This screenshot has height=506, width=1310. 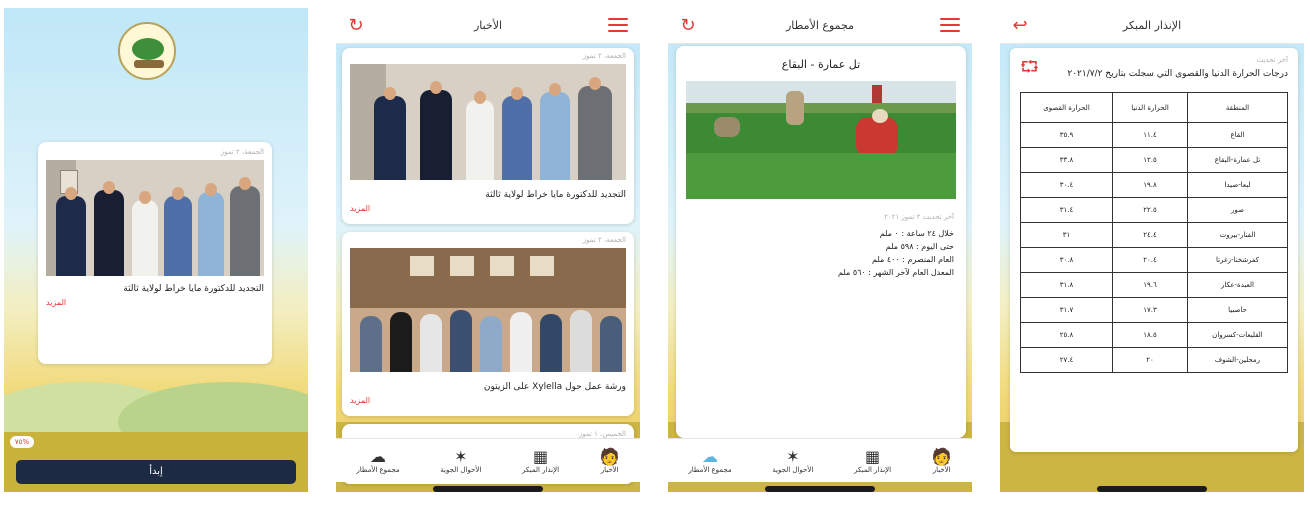 I want to click on max-temp-cell: ٣٥.٩, so click(x=1066, y=135).